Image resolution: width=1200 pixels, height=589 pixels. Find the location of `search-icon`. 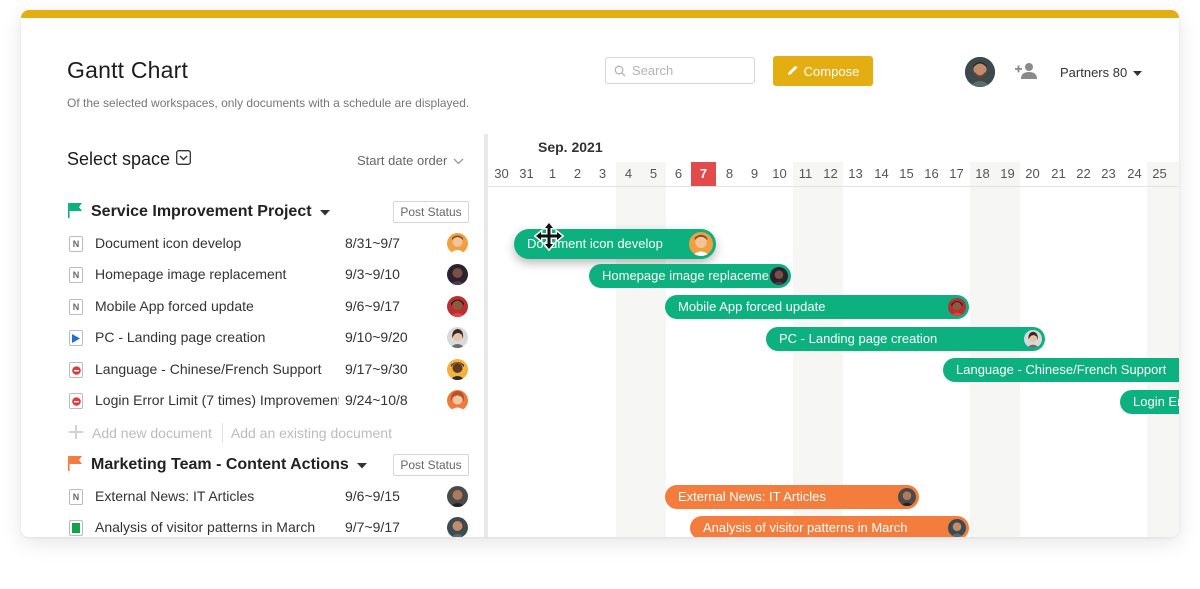

search-icon is located at coordinates (620, 73).